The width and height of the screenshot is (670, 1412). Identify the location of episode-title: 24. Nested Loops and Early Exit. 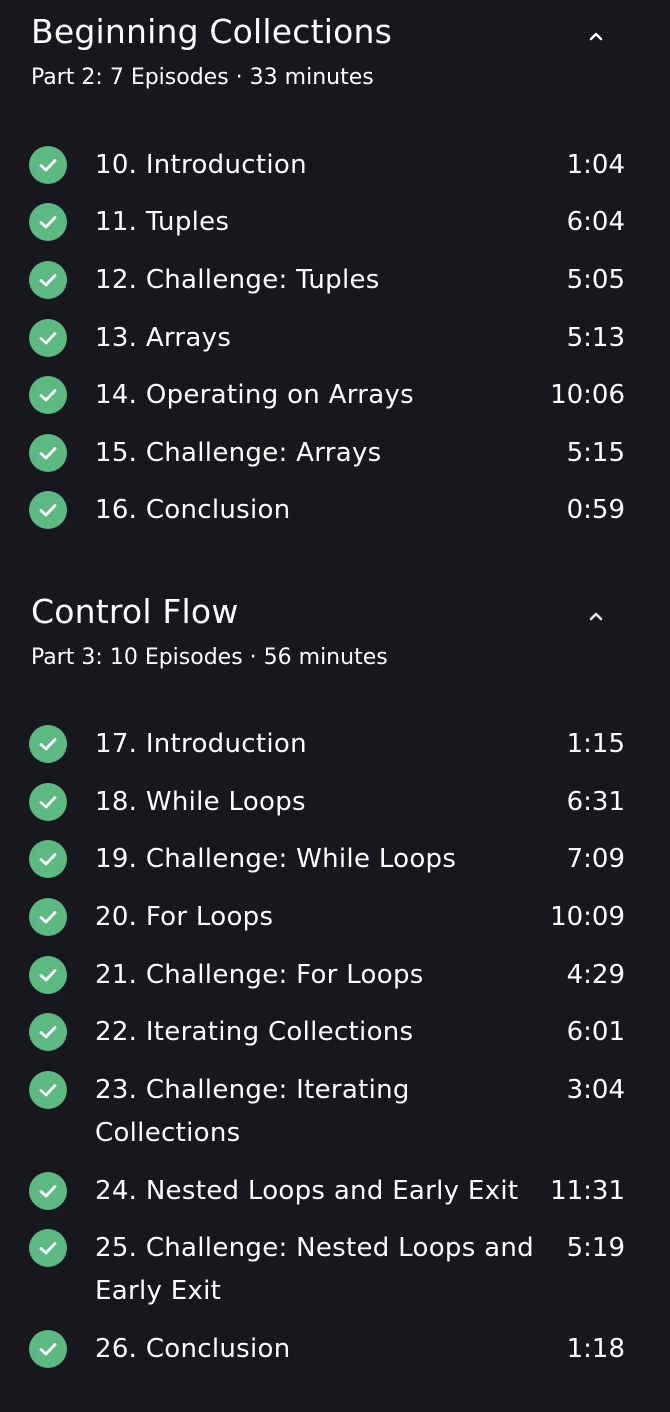
(307, 1191).